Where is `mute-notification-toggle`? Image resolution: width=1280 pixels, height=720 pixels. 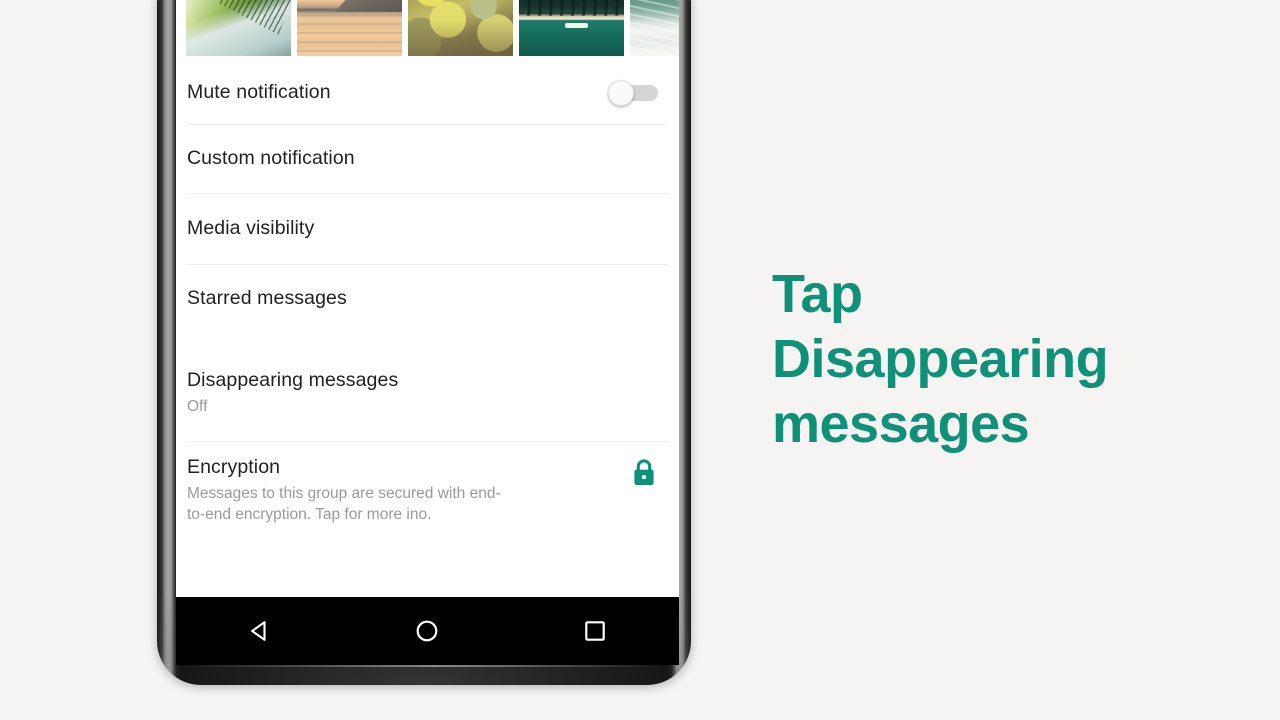 mute-notification-toggle is located at coordinates (633, 93).